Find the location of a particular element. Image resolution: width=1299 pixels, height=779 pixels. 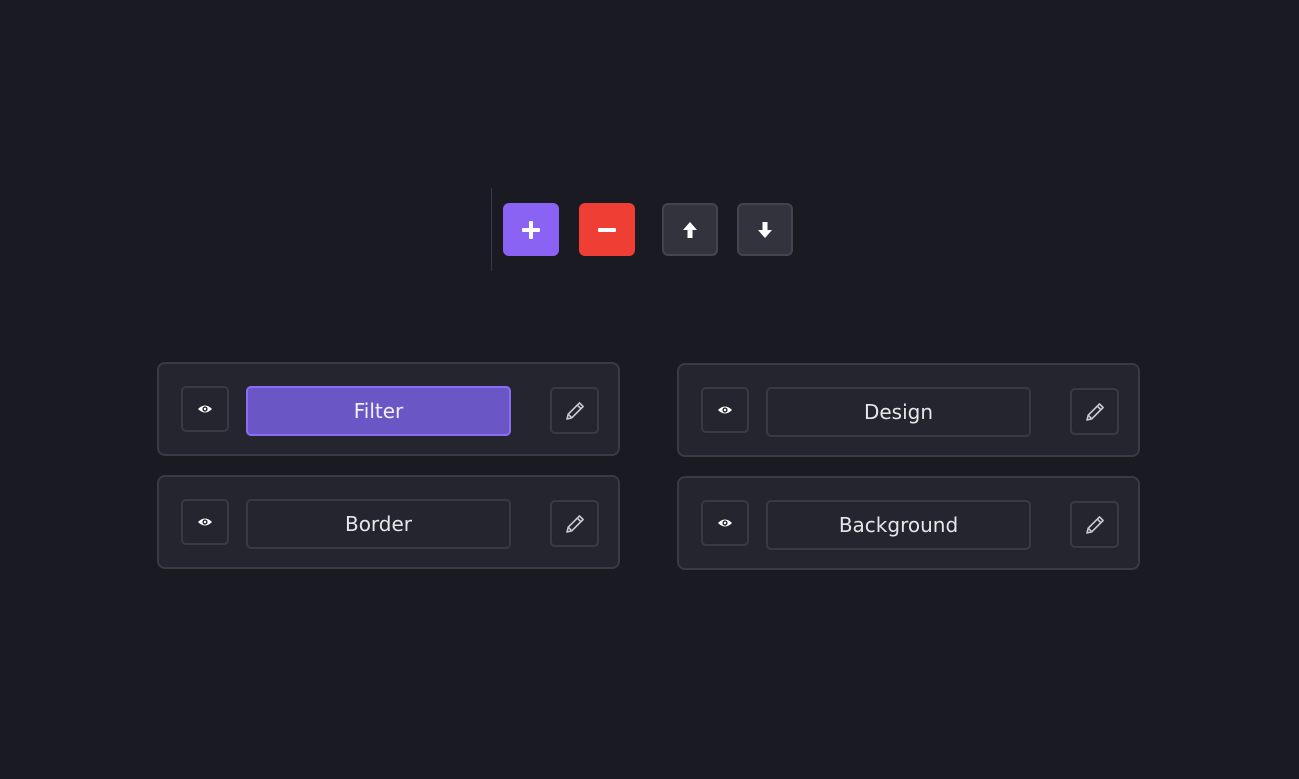

layer-name-button: Design is located at coordinates (898, 412).